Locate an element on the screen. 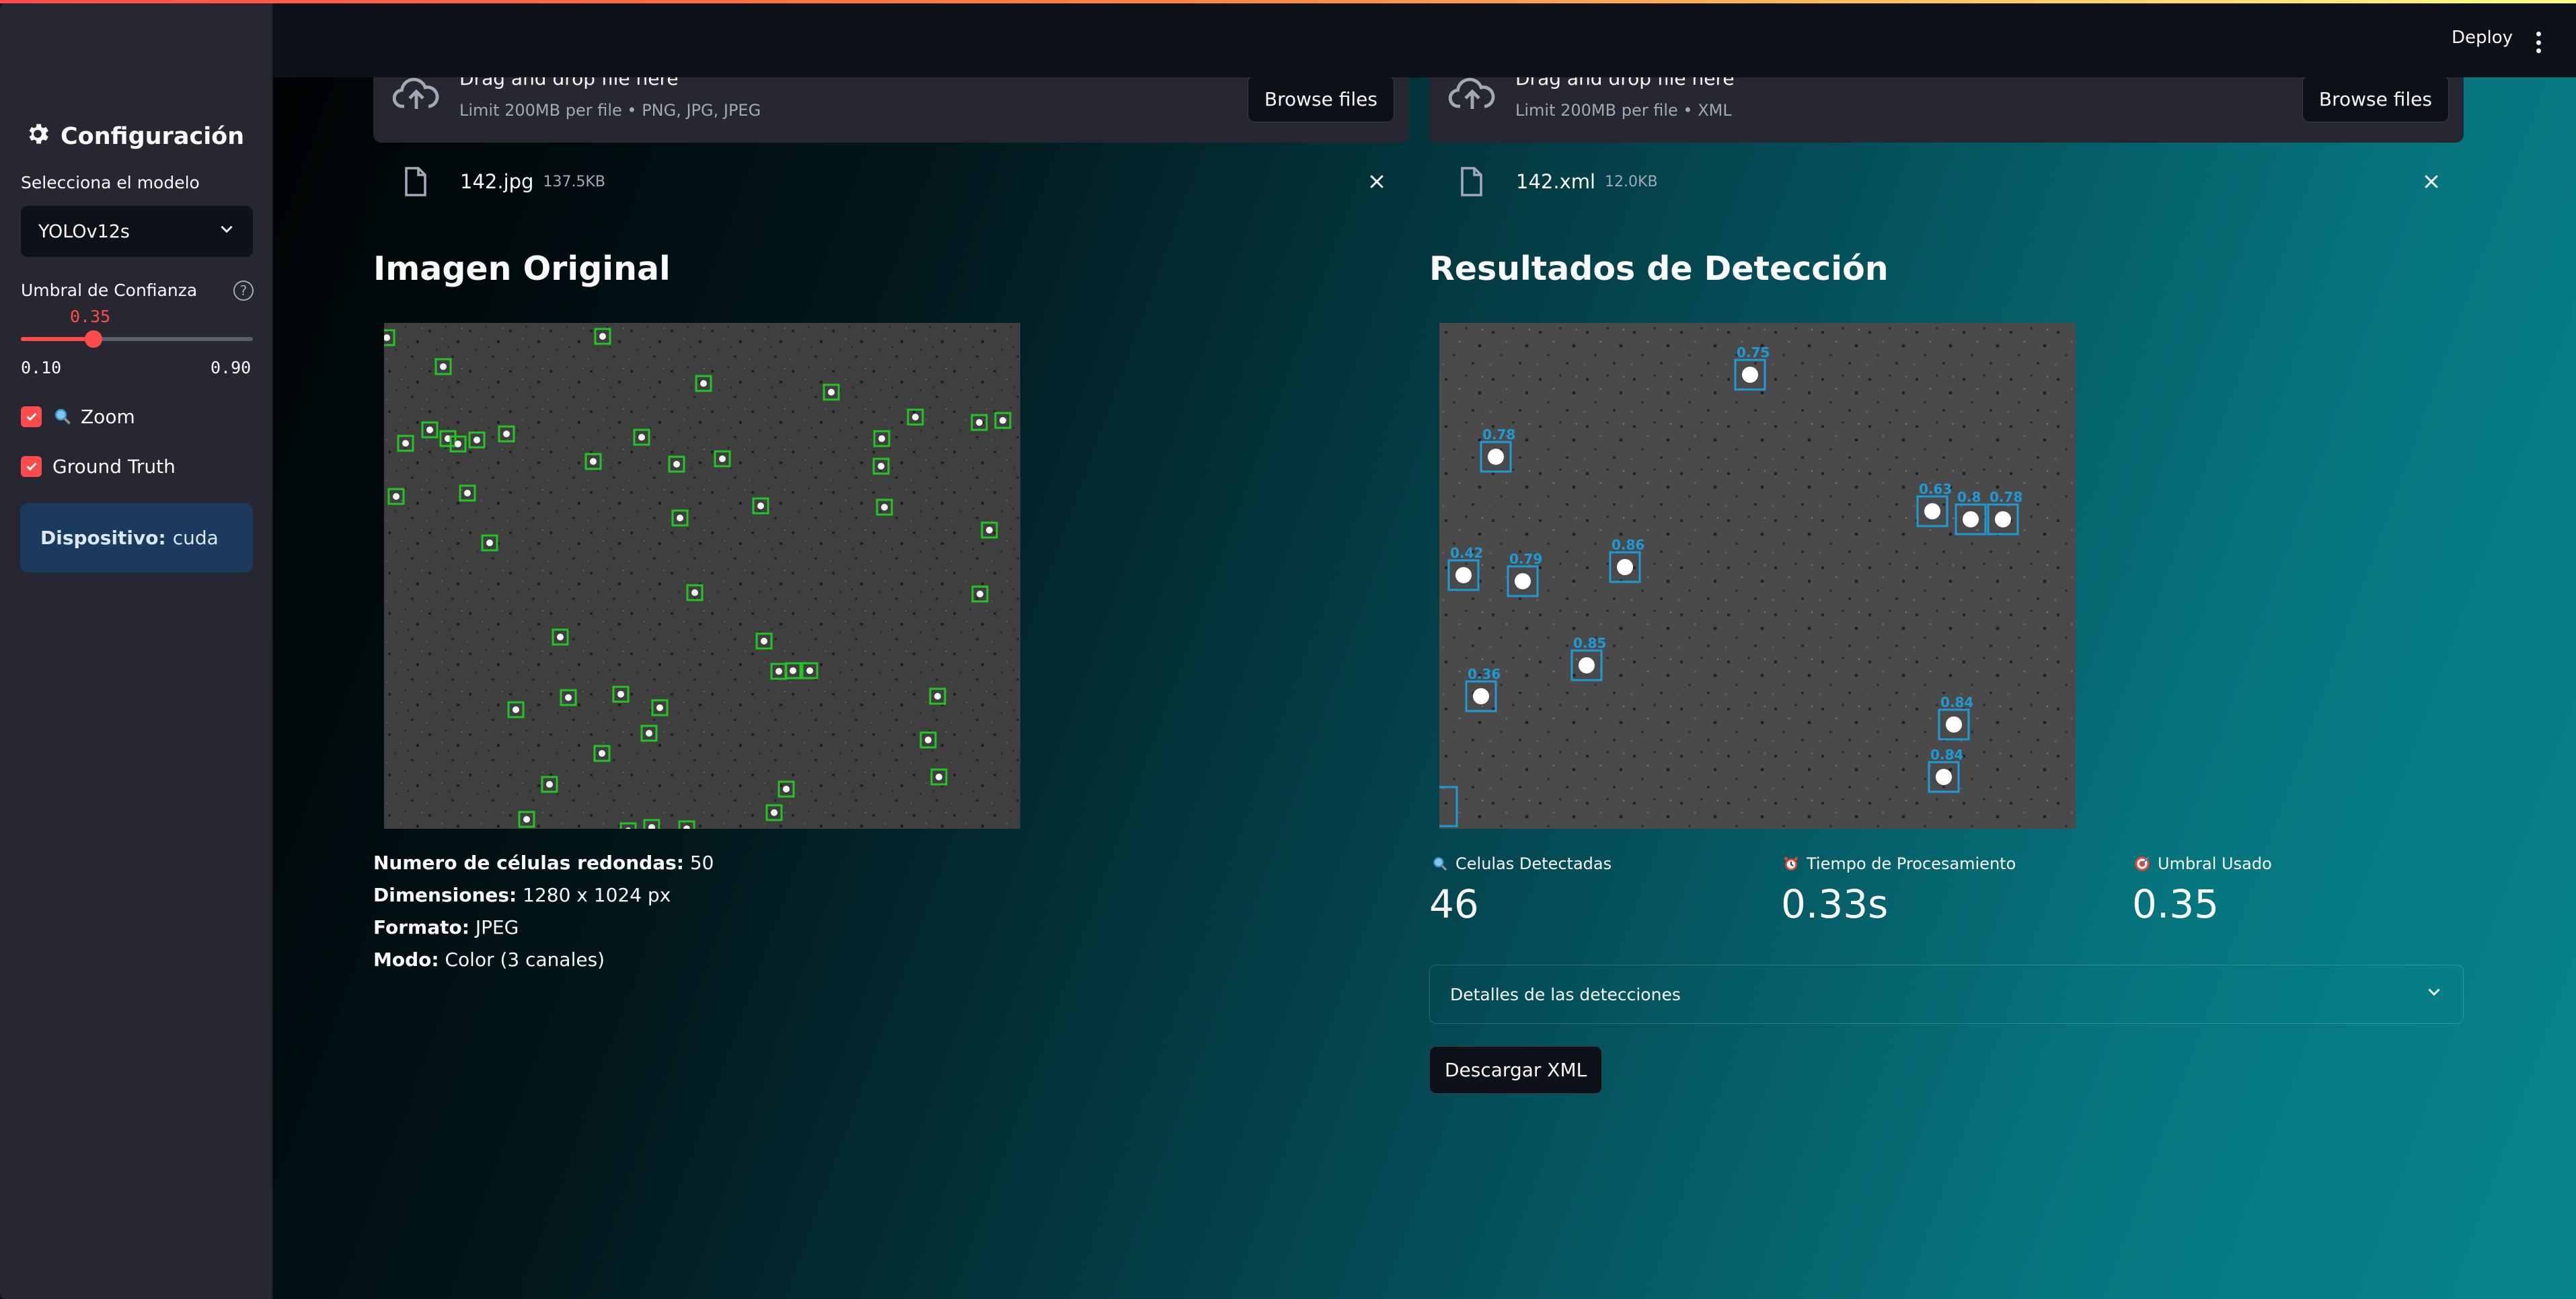 This screenshot has width=2576, height=1299. download-xml-button: Descargar XML is located at coordinates (1516, 1070).